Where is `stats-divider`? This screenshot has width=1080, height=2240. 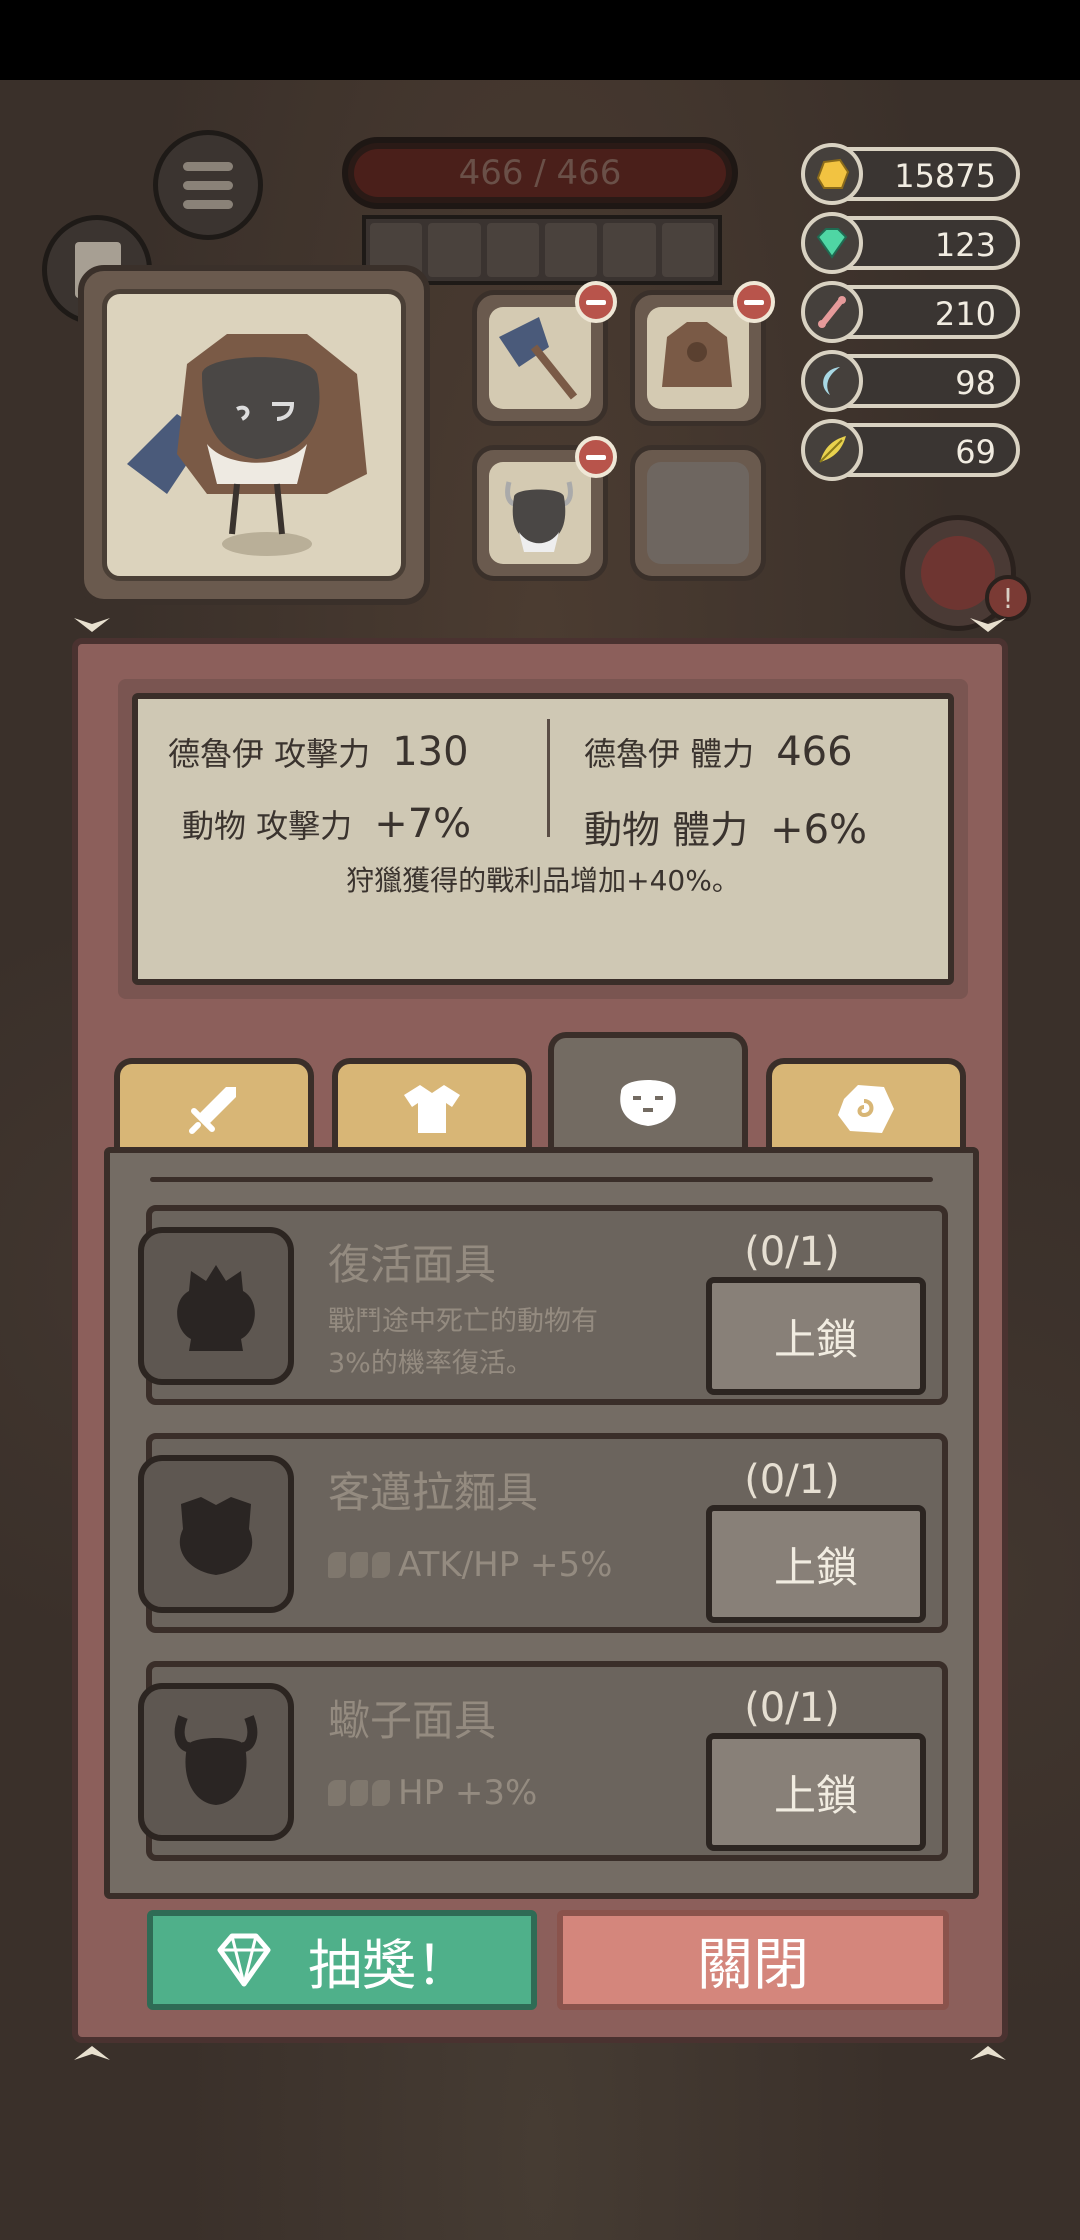
stats-divider is located at coordinates (548, 778).